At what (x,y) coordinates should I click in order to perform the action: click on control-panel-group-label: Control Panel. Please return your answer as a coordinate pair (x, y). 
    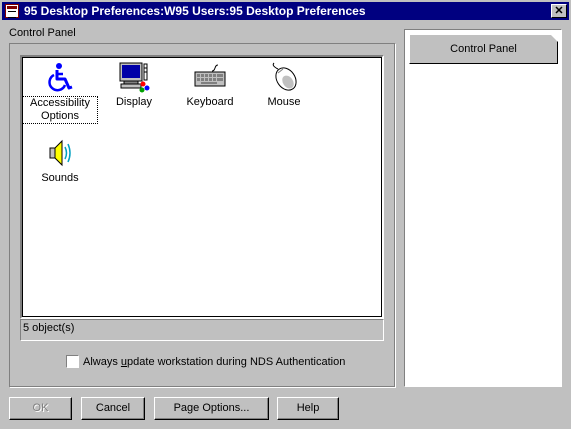
    Looking at the image, I should click on (42, 33).